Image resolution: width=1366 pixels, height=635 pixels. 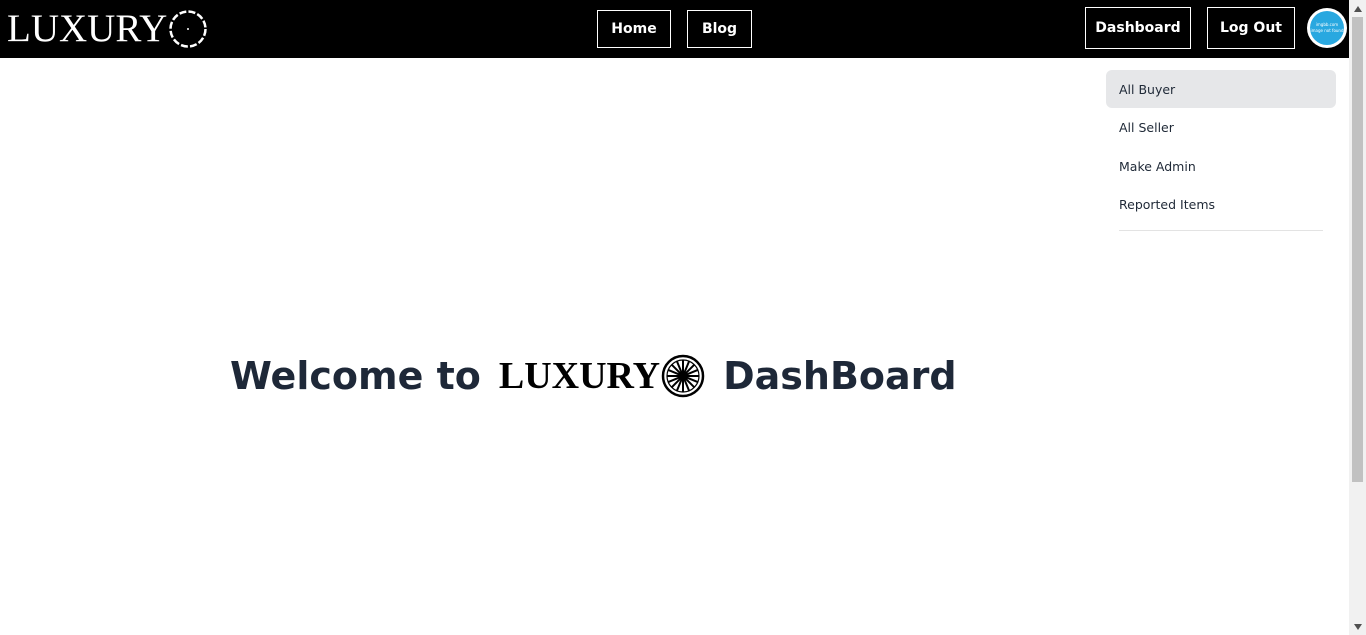 I want to click on menu-item-all-seller: All Seller, so click(x=1221, y=128).